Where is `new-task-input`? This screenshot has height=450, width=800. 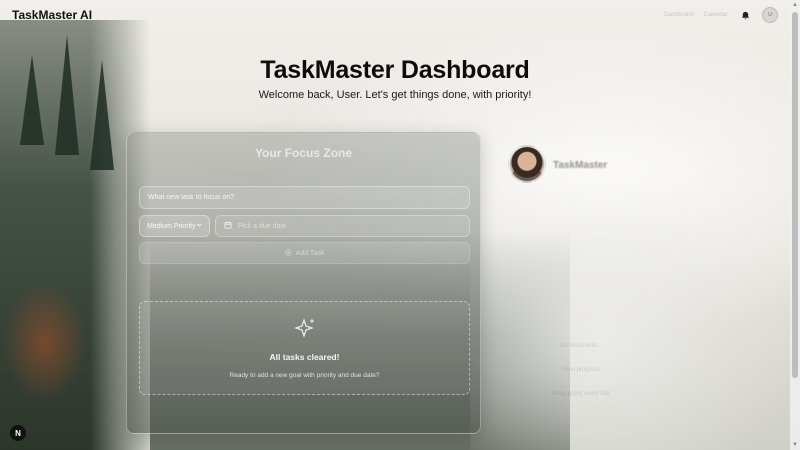 new-task-input is located at coordinates (304, 197).